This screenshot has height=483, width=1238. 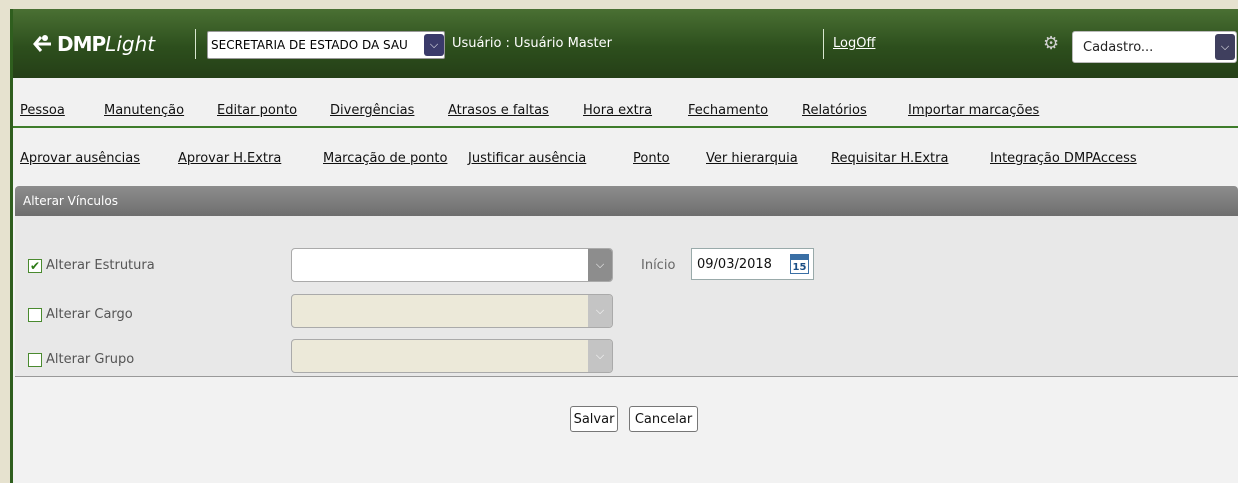 I want to click on panel-title: Alterar Vínculos, so click(x=626, y=201).